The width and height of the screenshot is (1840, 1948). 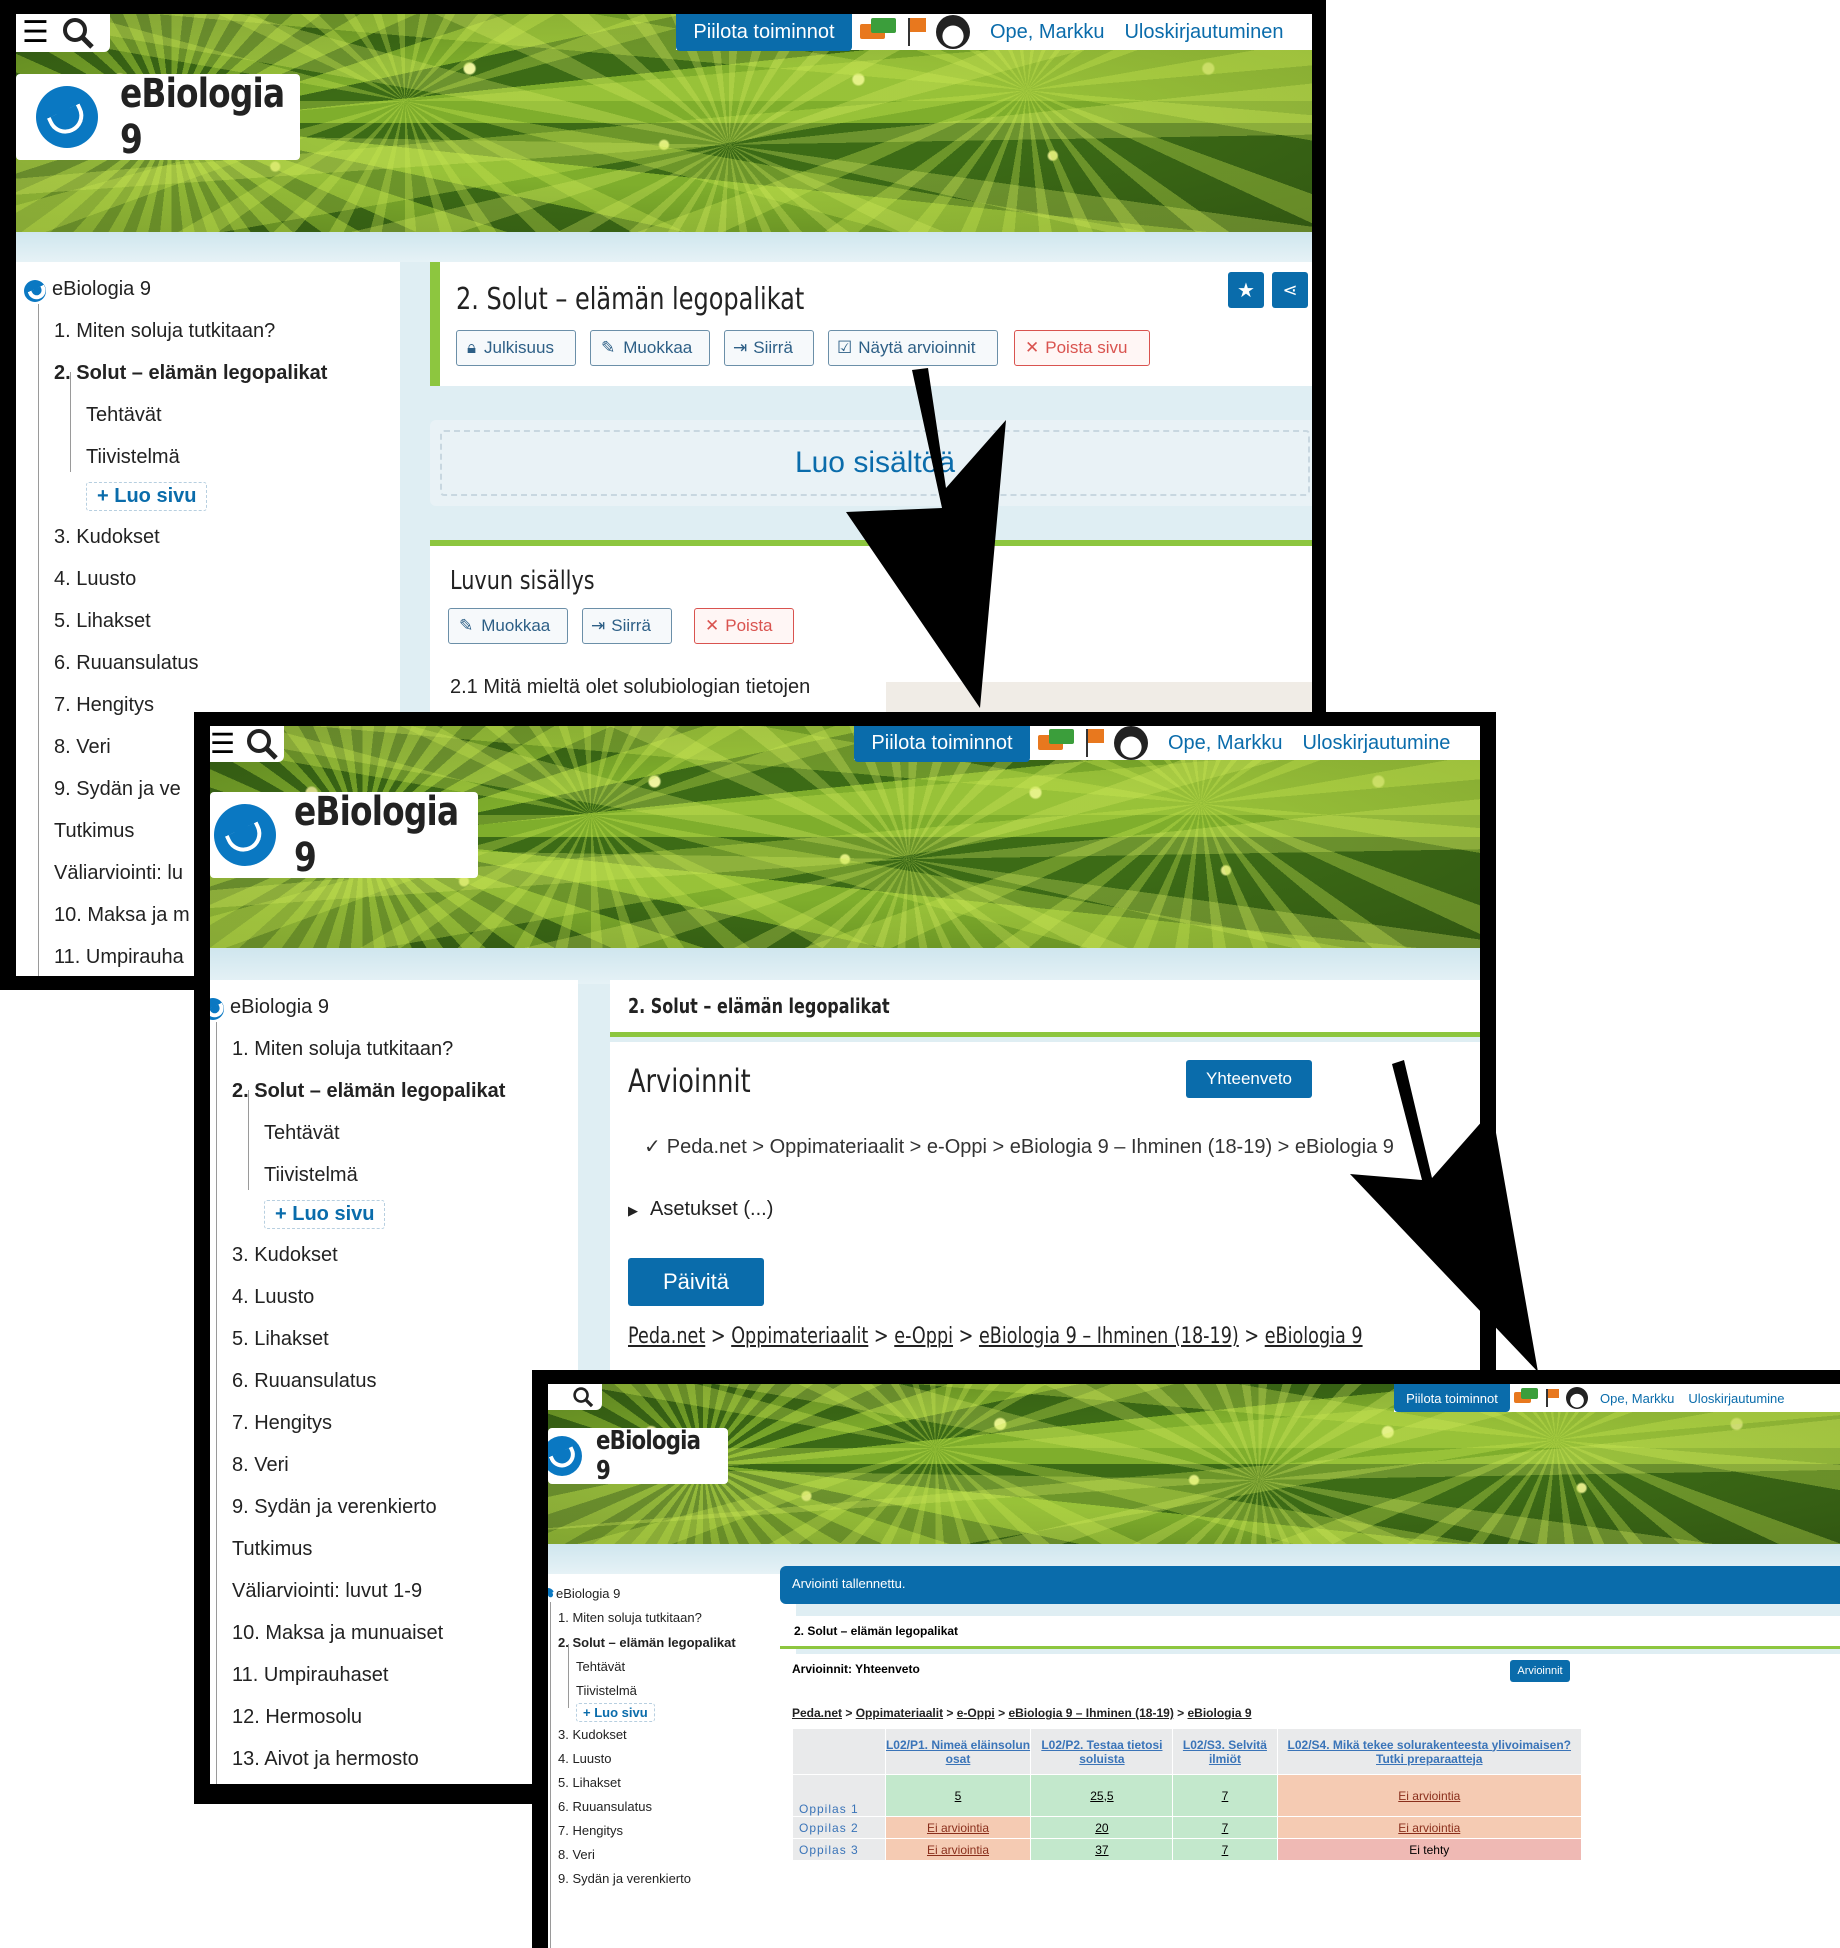 What do you see at coordinates (627, 626) in the screenshot?
I see `section-move-button: ⇥ Siirrä` at bounding box center [627, 626].